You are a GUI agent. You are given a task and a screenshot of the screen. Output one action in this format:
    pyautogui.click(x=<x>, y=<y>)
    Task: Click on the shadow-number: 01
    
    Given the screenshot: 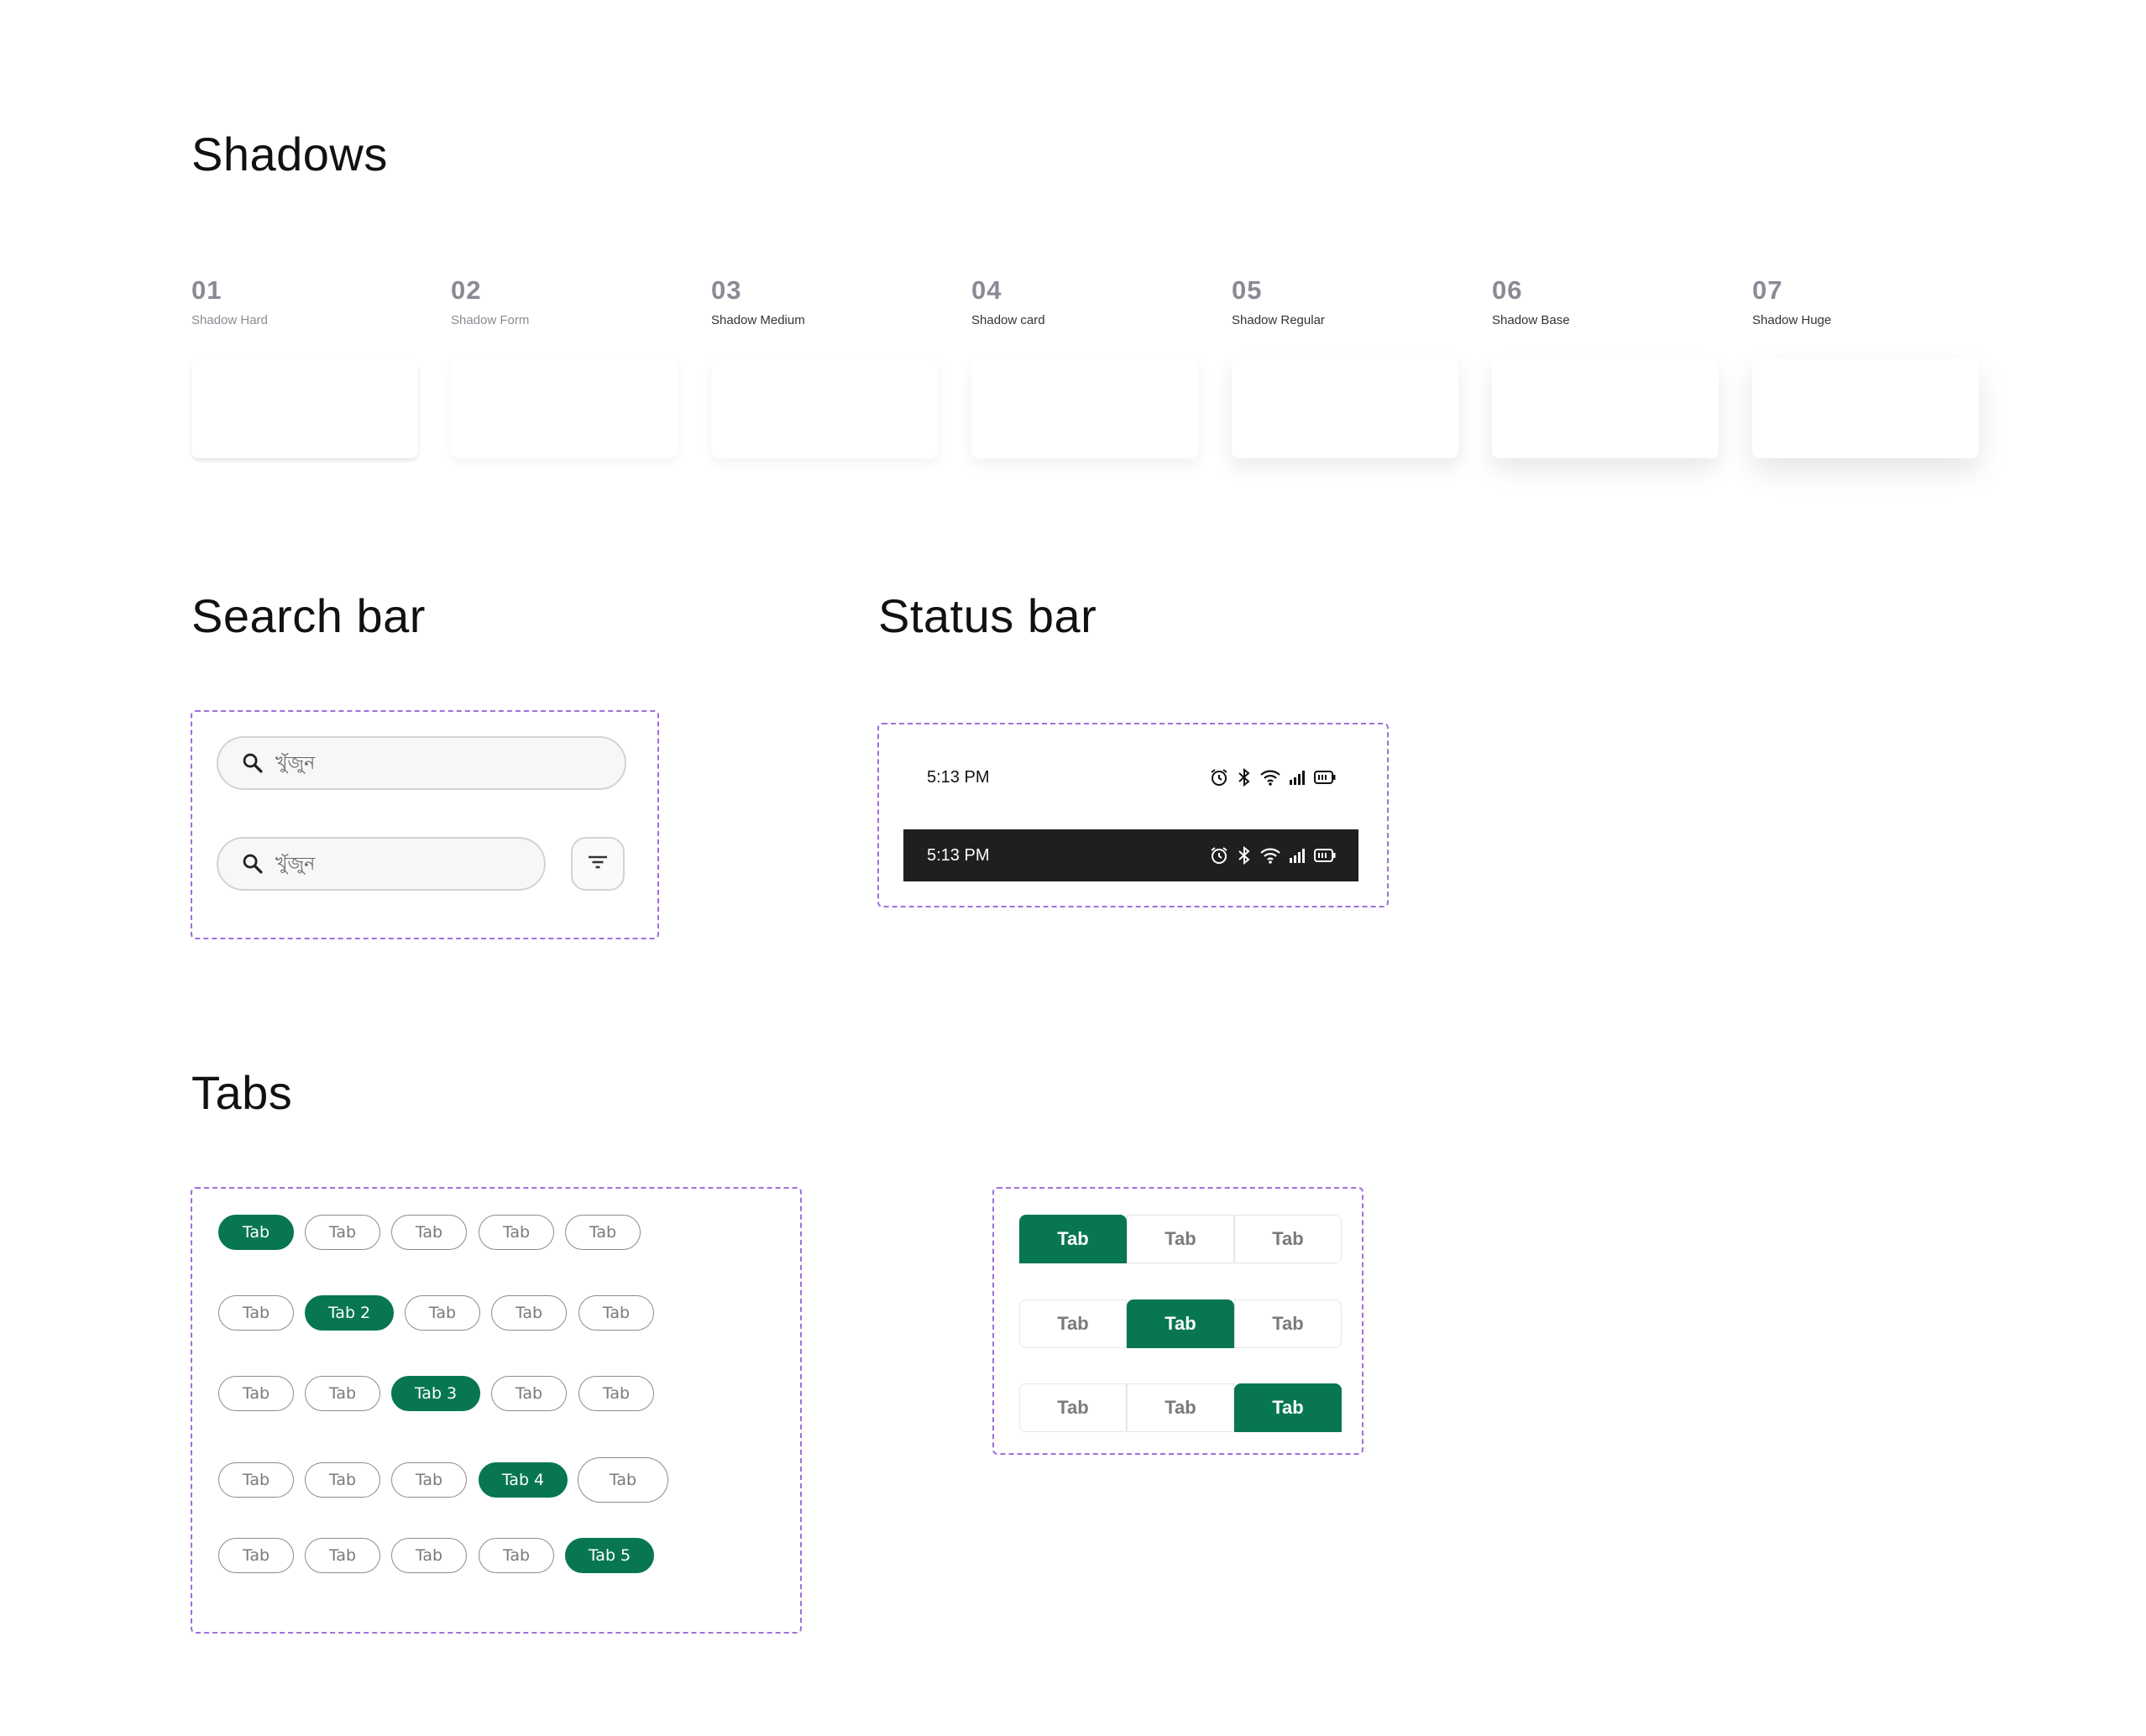 What is the action you would take?
    pyautogui.click(x=206, y=290)
    